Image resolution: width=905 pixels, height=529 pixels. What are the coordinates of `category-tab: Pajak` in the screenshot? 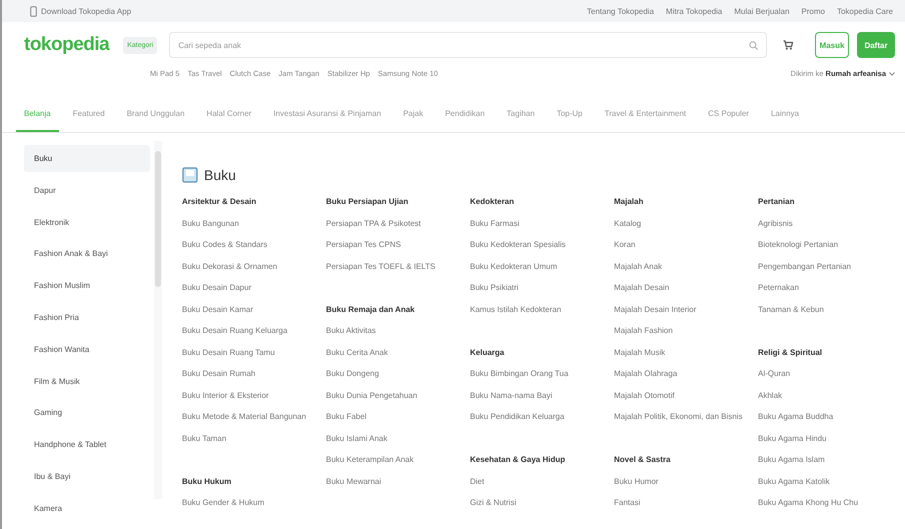 It's located at (413, 114).